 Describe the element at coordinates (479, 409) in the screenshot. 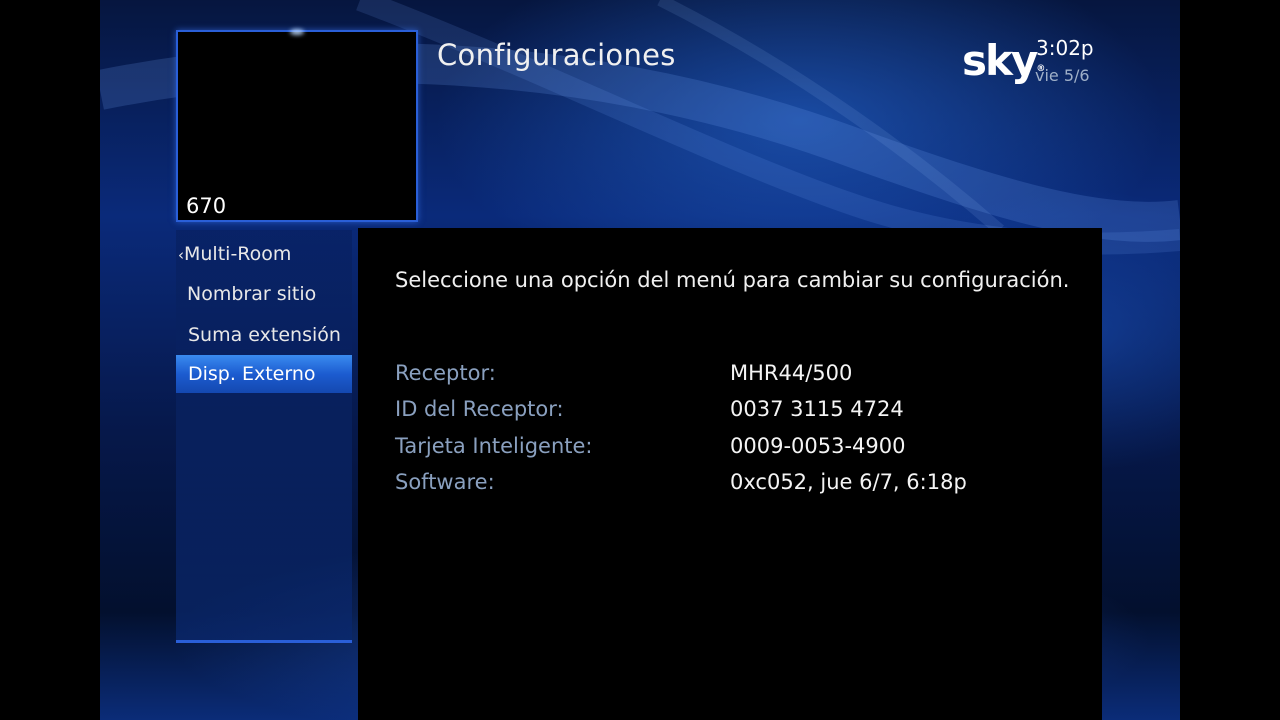

I see `info-label-receptor-id: ID del Receptor:` at that location.